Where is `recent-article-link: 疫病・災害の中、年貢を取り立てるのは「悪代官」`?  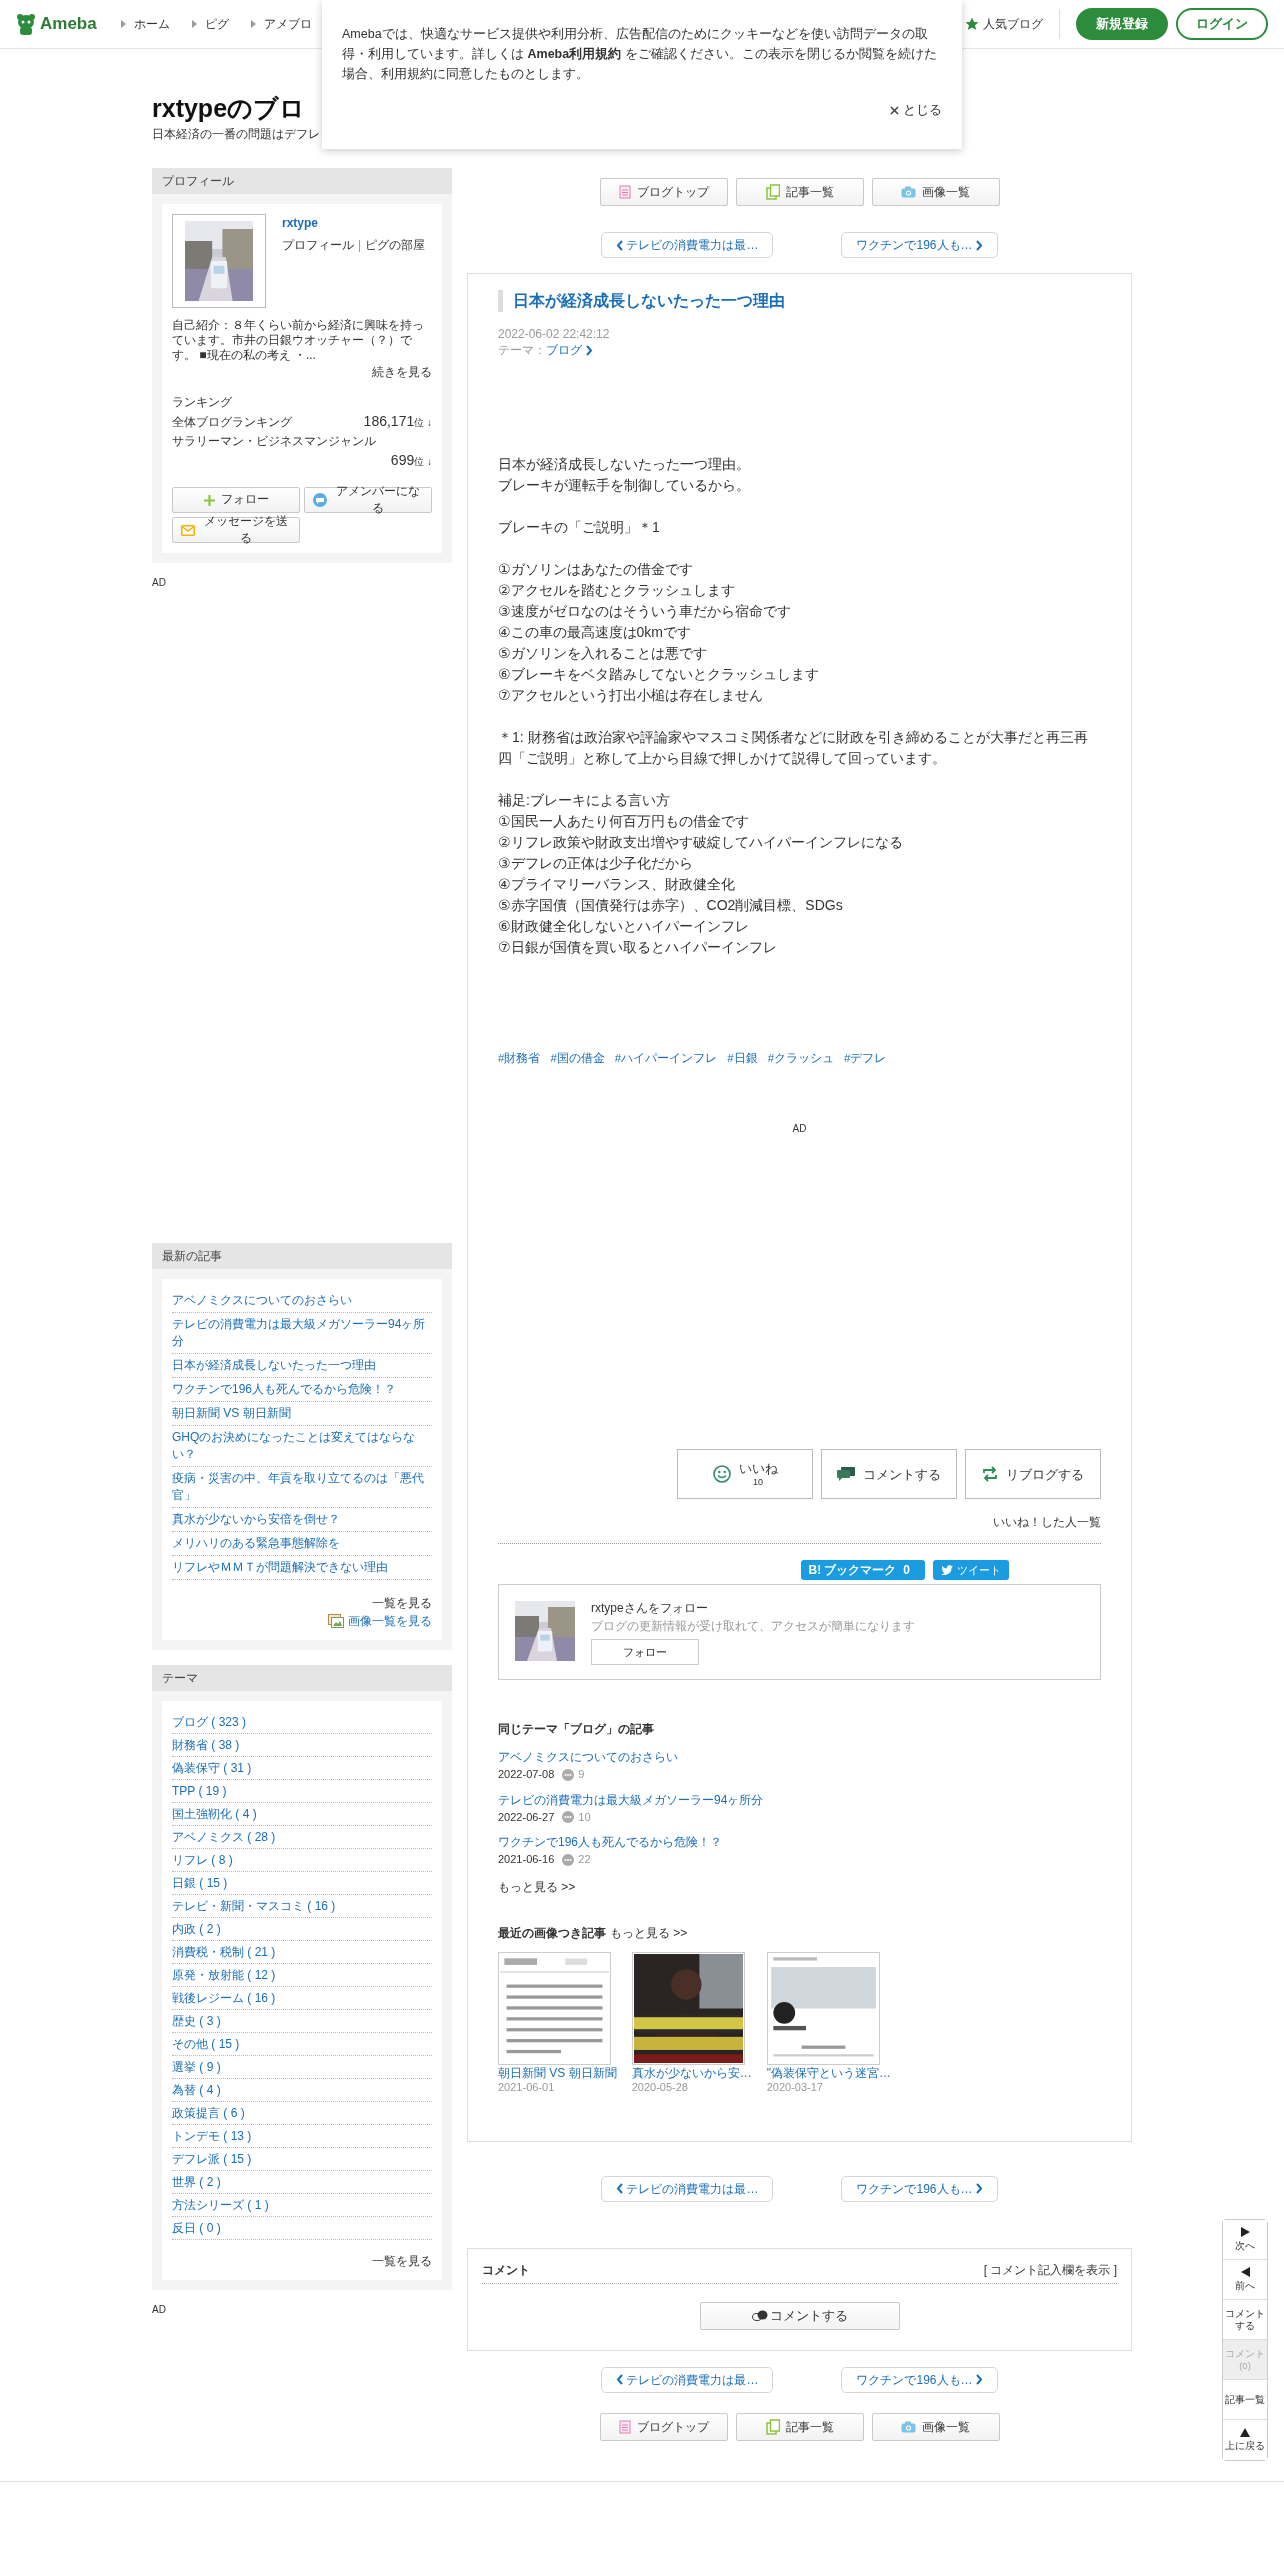
recent-article-link: 疫病・災害の中、年貢を取り立てるのは「悪代官」 is located at coordinates (302, 1487).